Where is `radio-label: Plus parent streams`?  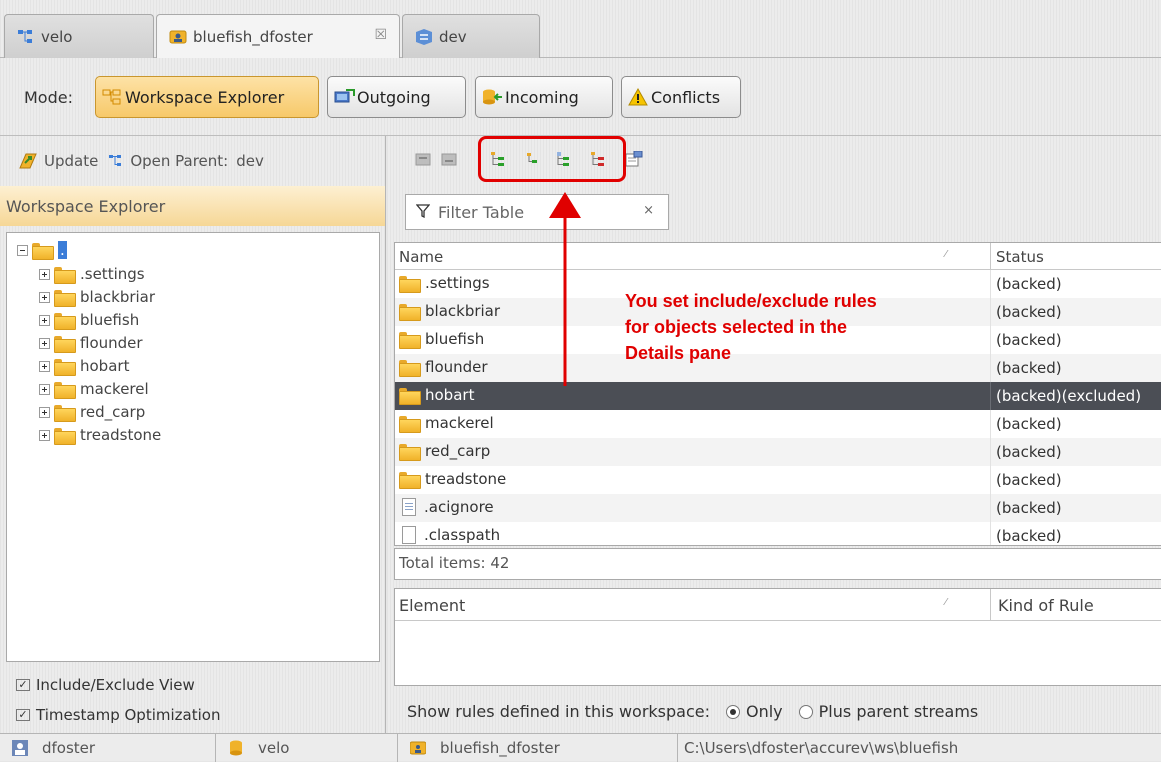 radio-label: Plus parent streams is located at coordinates (899, 711).